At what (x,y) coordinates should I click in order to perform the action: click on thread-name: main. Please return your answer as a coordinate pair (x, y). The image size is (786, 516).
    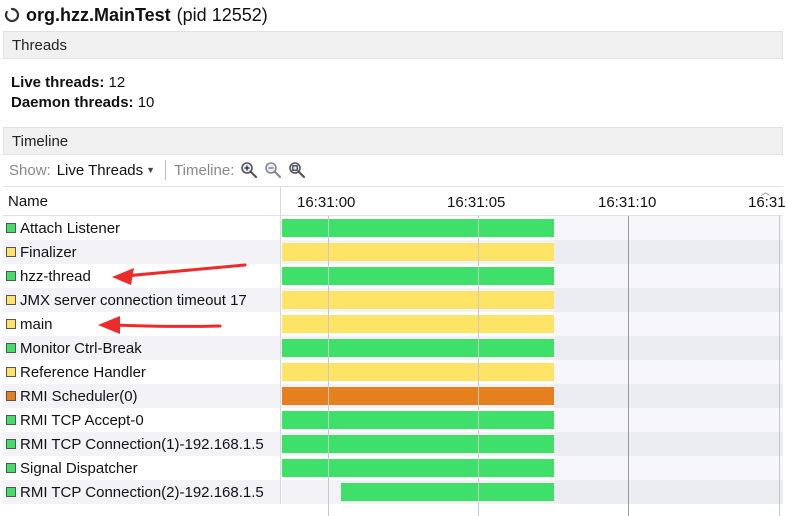
    Looking at the image, I should click on (36, 324).